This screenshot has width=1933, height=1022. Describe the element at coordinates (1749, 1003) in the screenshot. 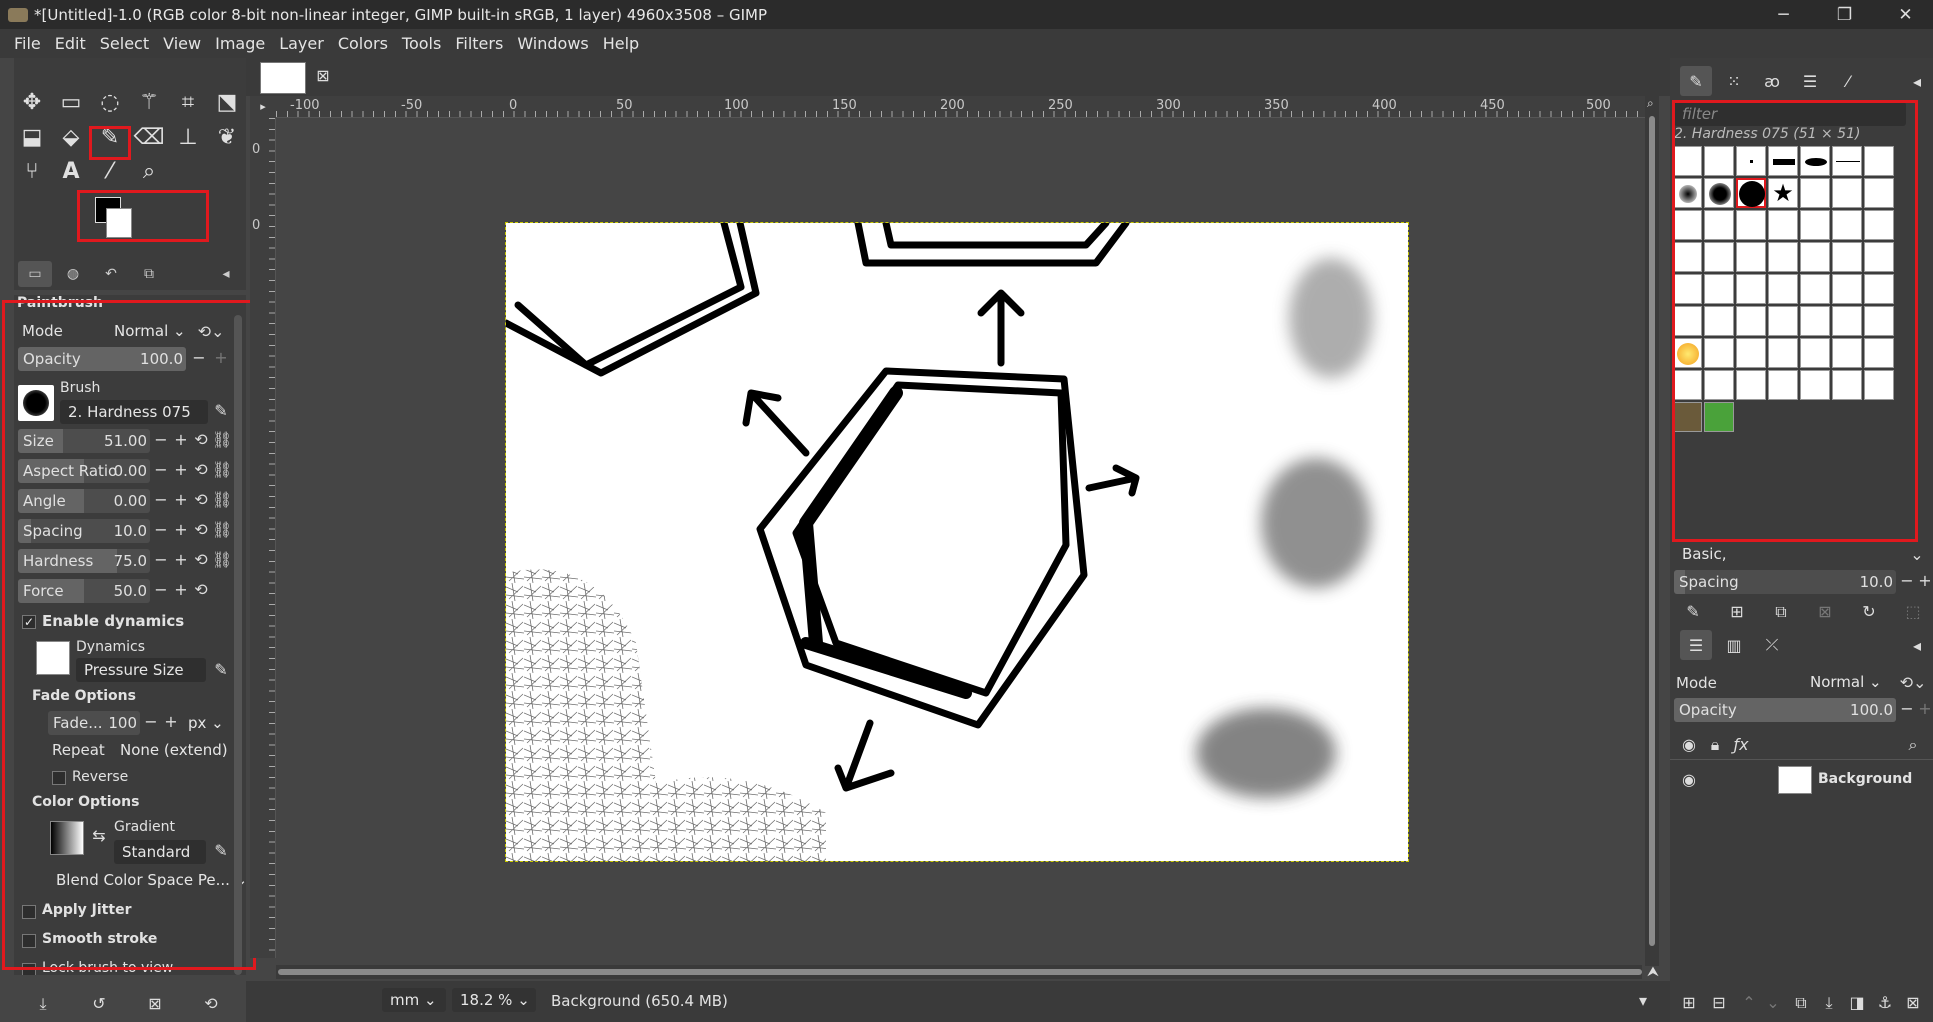

I see `raise-layer-icon: ⌃` at that location.